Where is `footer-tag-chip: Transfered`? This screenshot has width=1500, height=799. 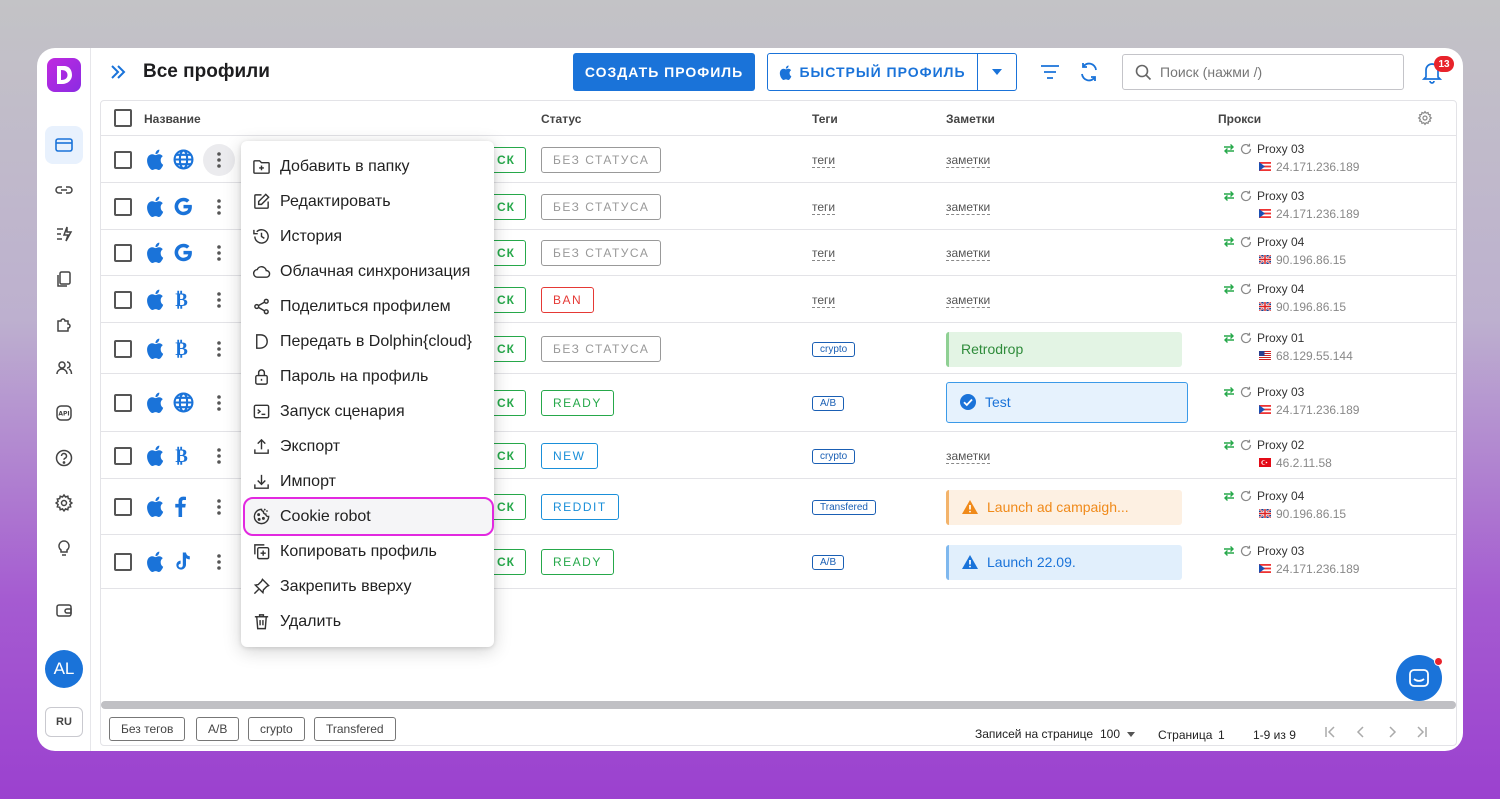 footer-tag-chip: Transfered is located at coordinates (355, 729).